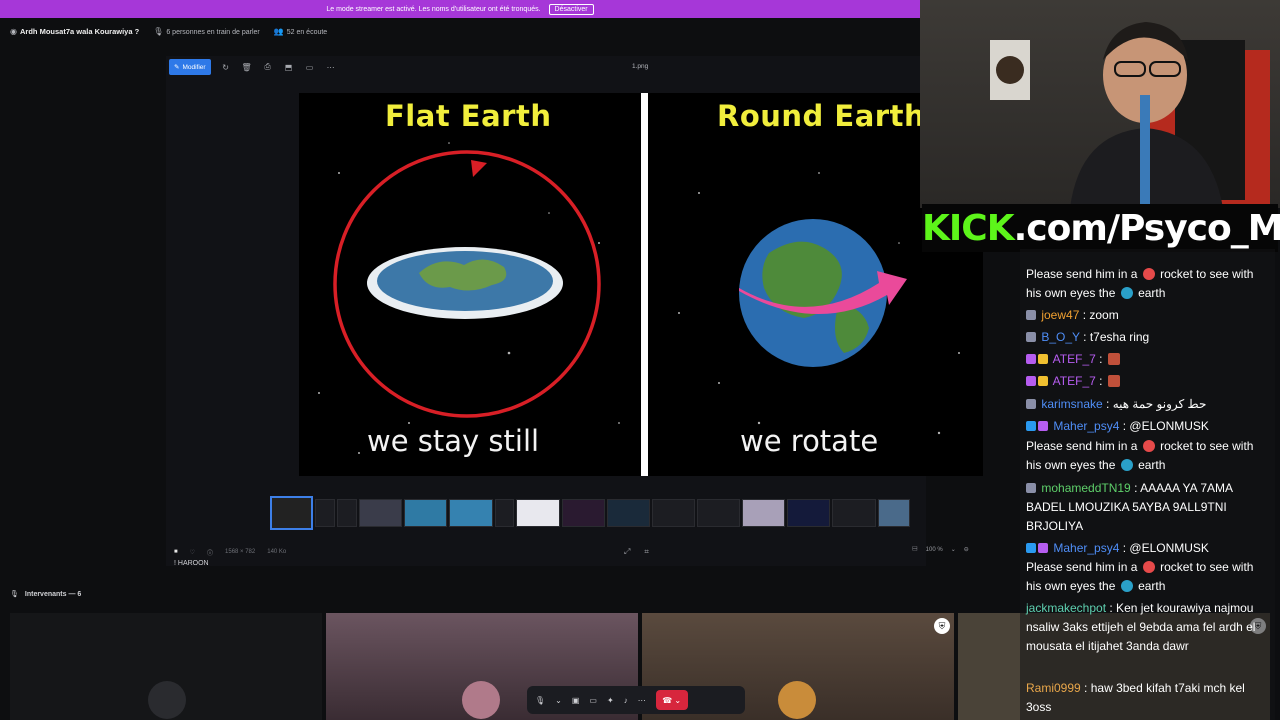 The image size is (1280, 720). I want to click on fit-icon: ▭, so click(915, 549).